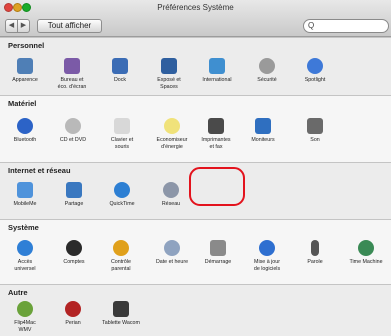 The height and width of the screenshot is (336, 391). What do you see at coordinates (73, 323) in the screenshot?
I see `pref-label: Perian` at bounding box center [73, 323].